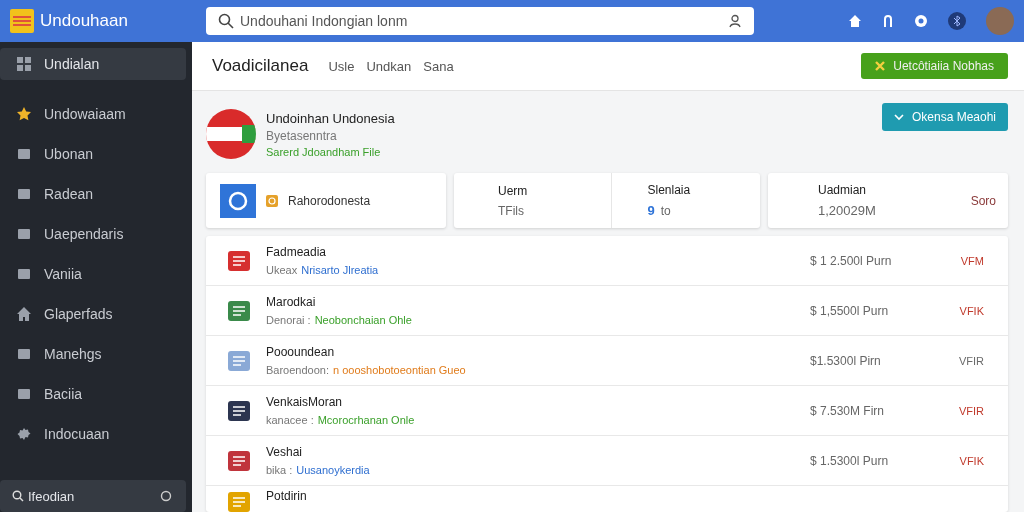 The width and height of the screenshot is (1024, 512). I want to click on stat-value: TFils, so click(511, 210).